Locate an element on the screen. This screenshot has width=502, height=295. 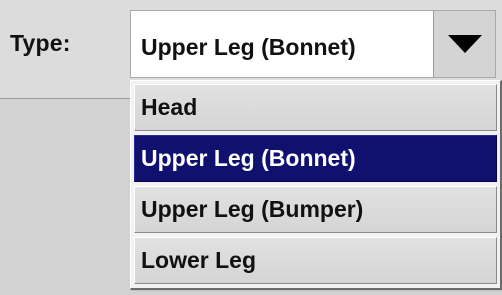
dropdown-toggle-button is located at coordinates (464, 44).